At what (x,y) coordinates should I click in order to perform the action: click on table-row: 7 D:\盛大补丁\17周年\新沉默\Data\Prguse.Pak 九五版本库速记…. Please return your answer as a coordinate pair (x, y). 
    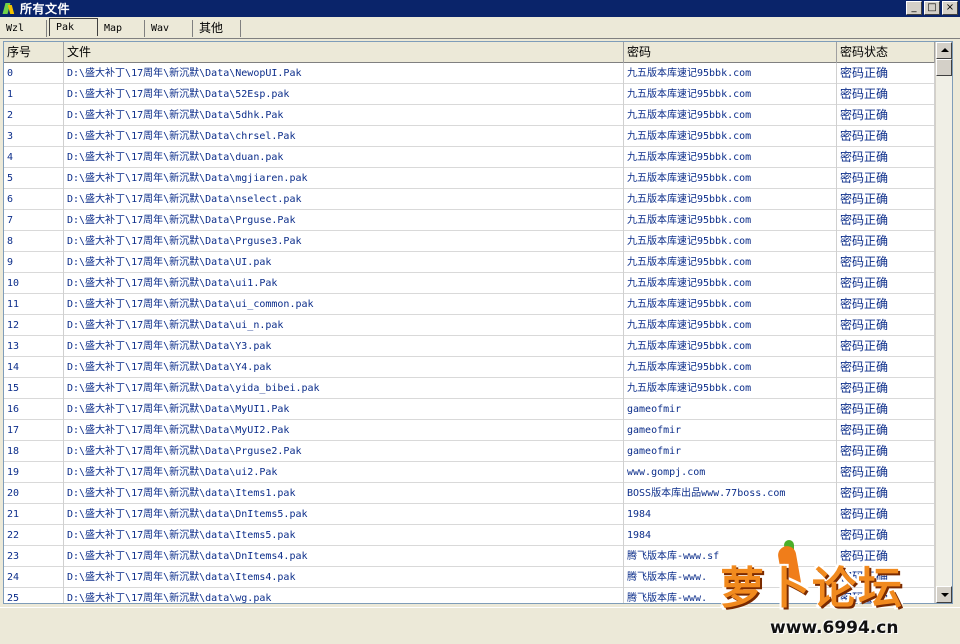
    Looking at the image, I should click on (469, 220).